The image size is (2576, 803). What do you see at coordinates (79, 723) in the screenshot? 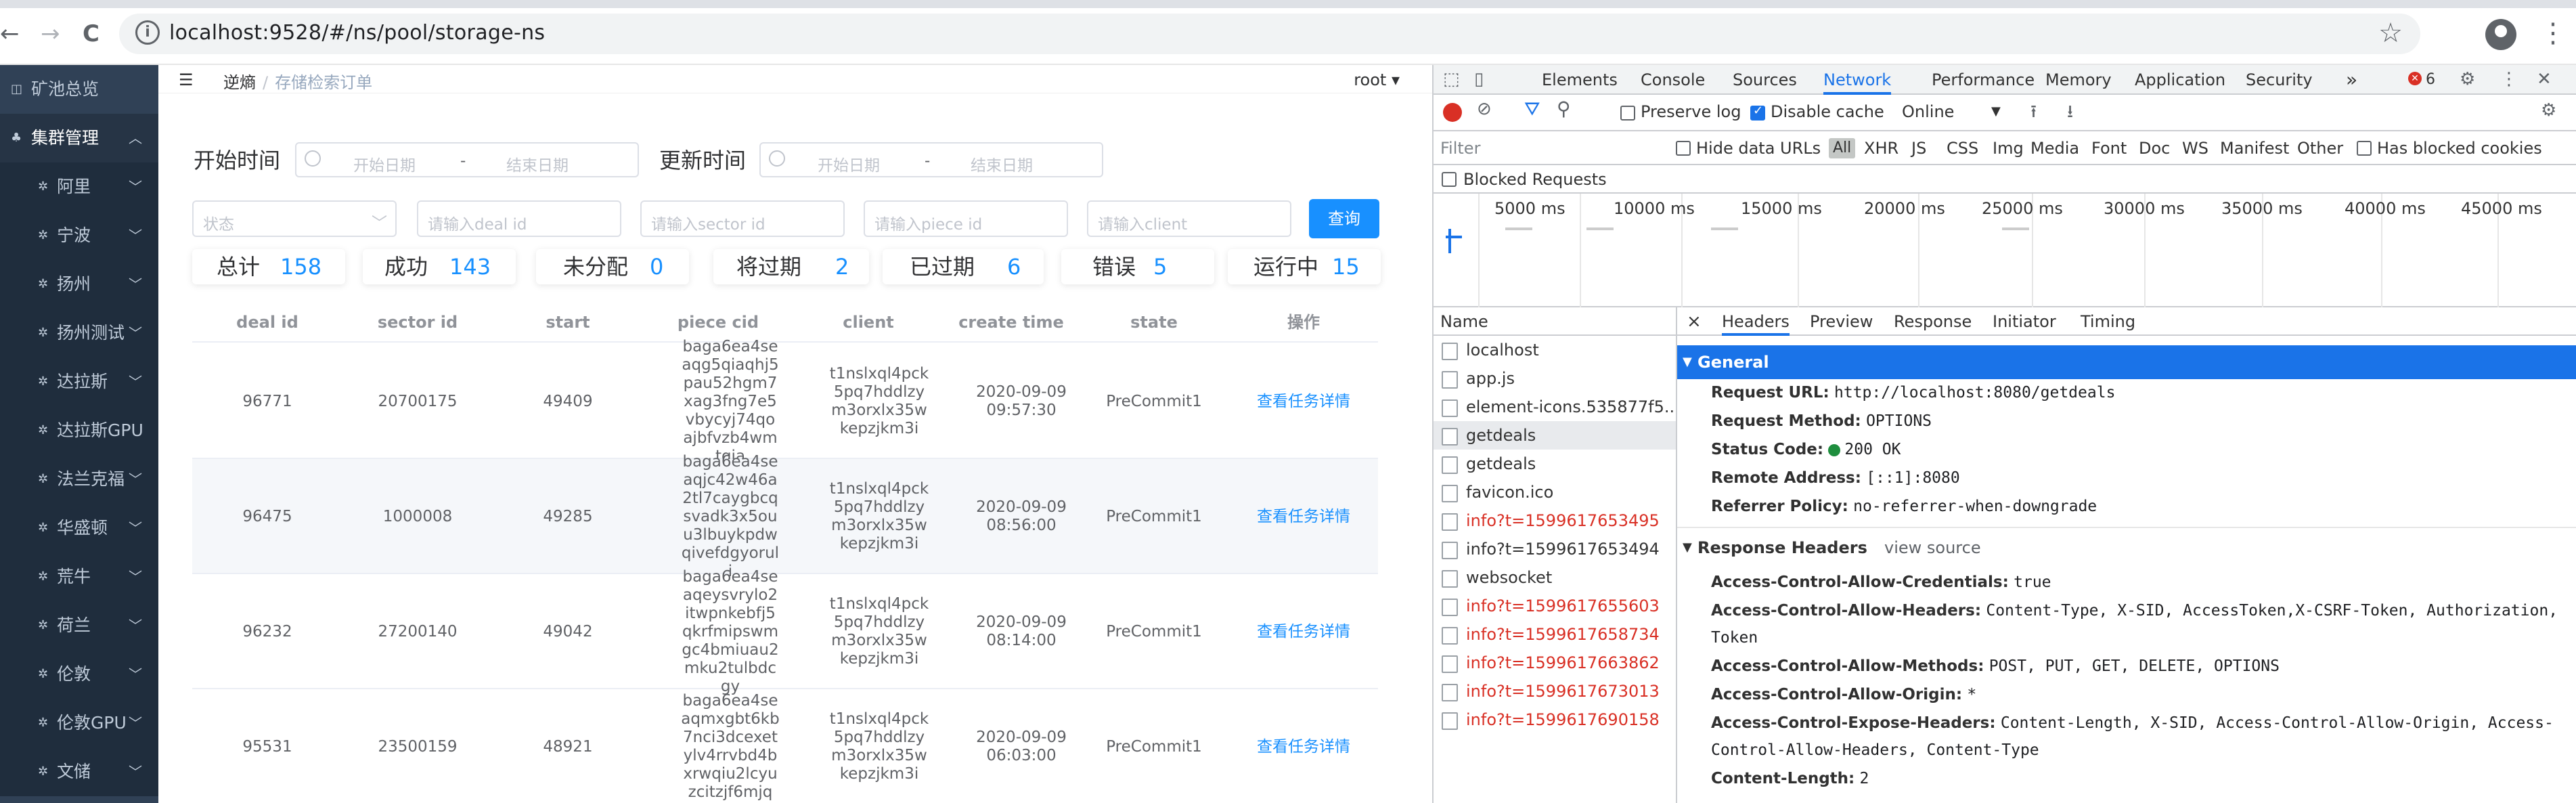
I see `sidebar-subitem: ✲ 伦敦GPU ﹀` at bounding box center [79, 723].